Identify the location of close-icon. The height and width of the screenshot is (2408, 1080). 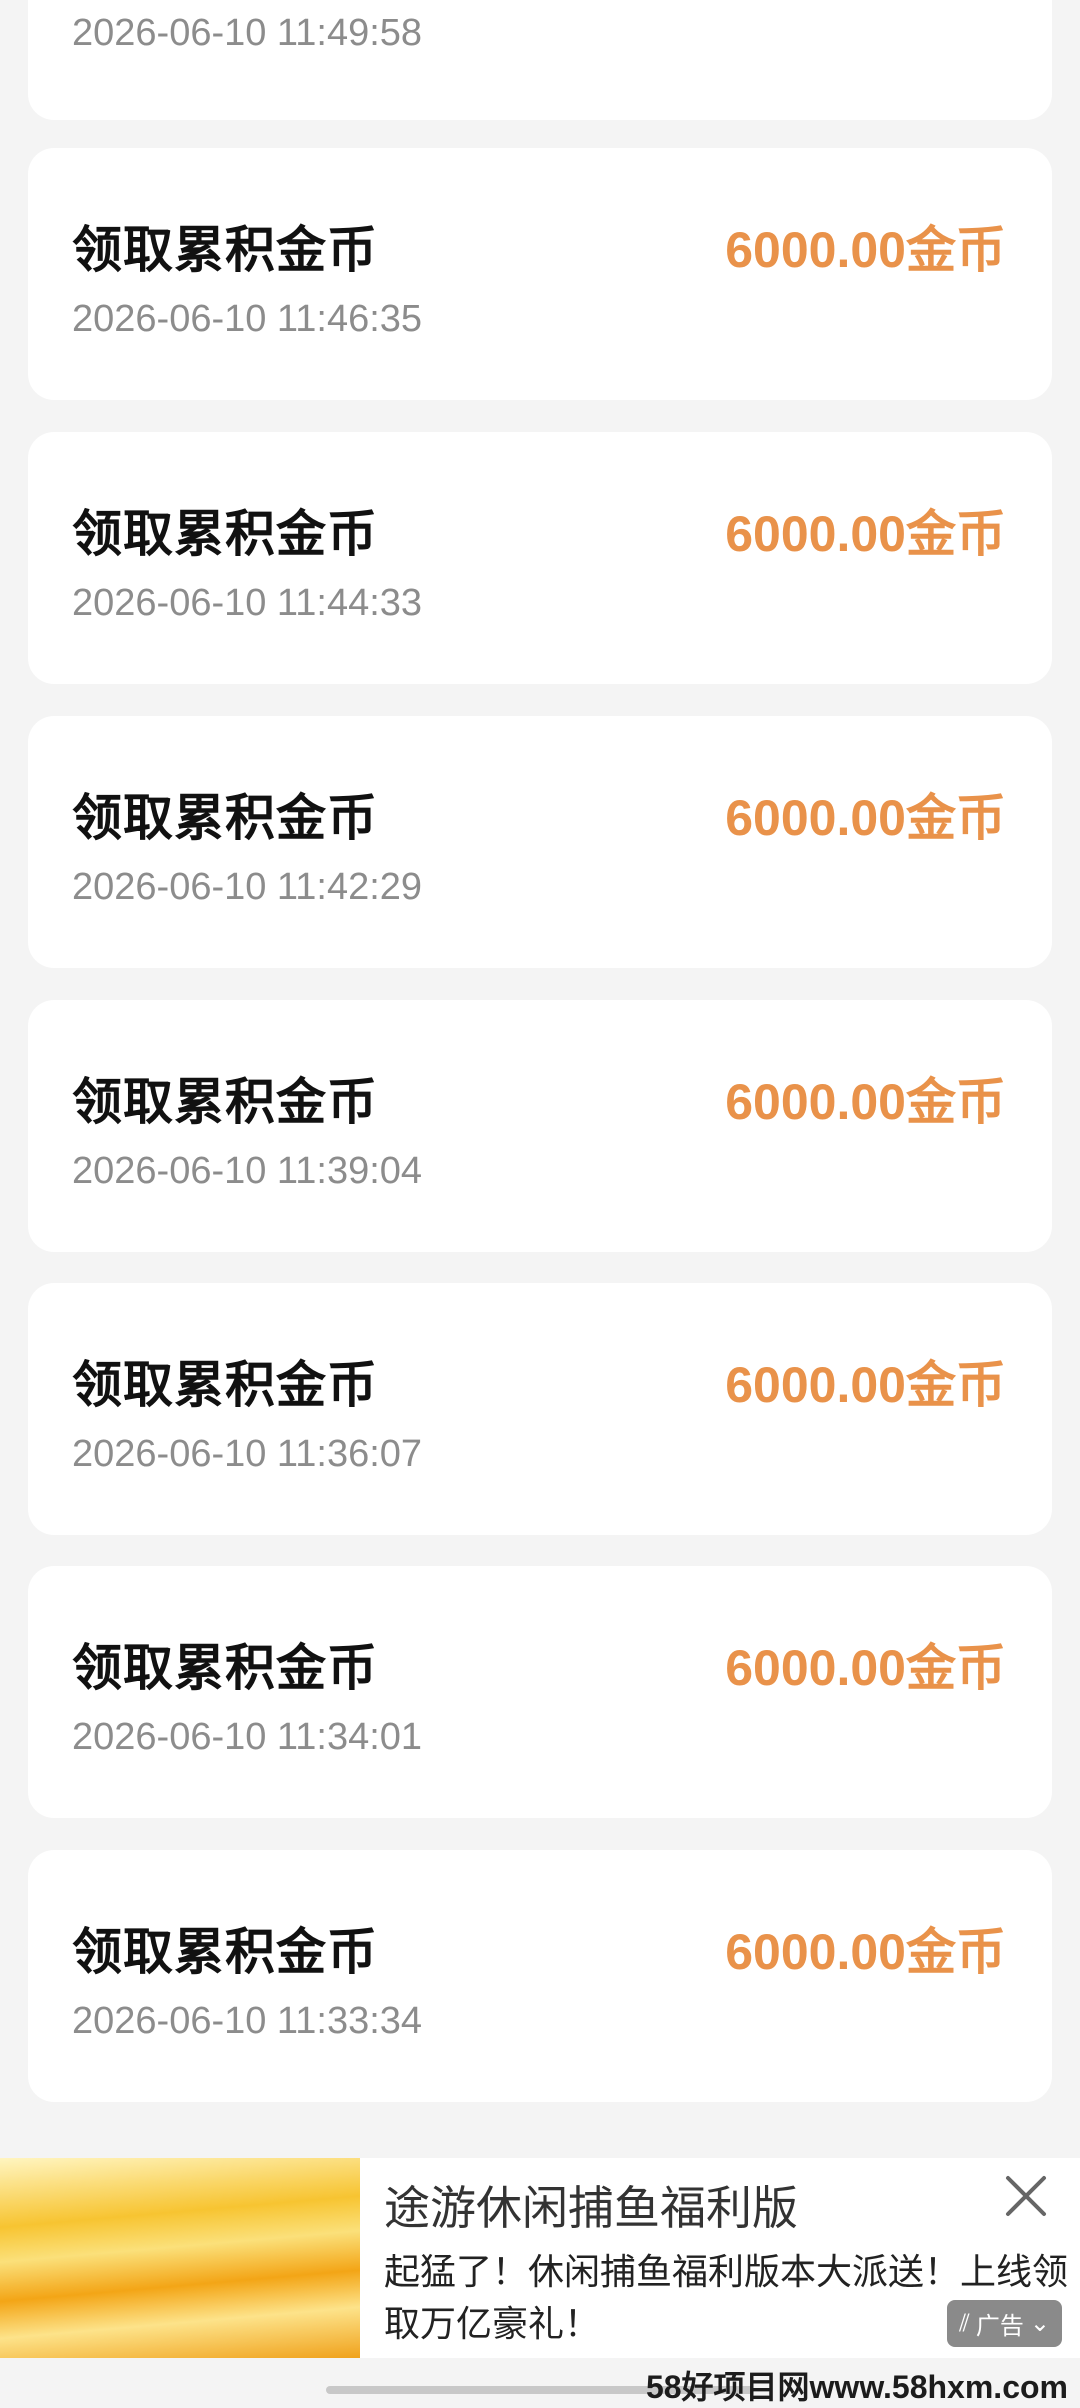
(1026, 2196).